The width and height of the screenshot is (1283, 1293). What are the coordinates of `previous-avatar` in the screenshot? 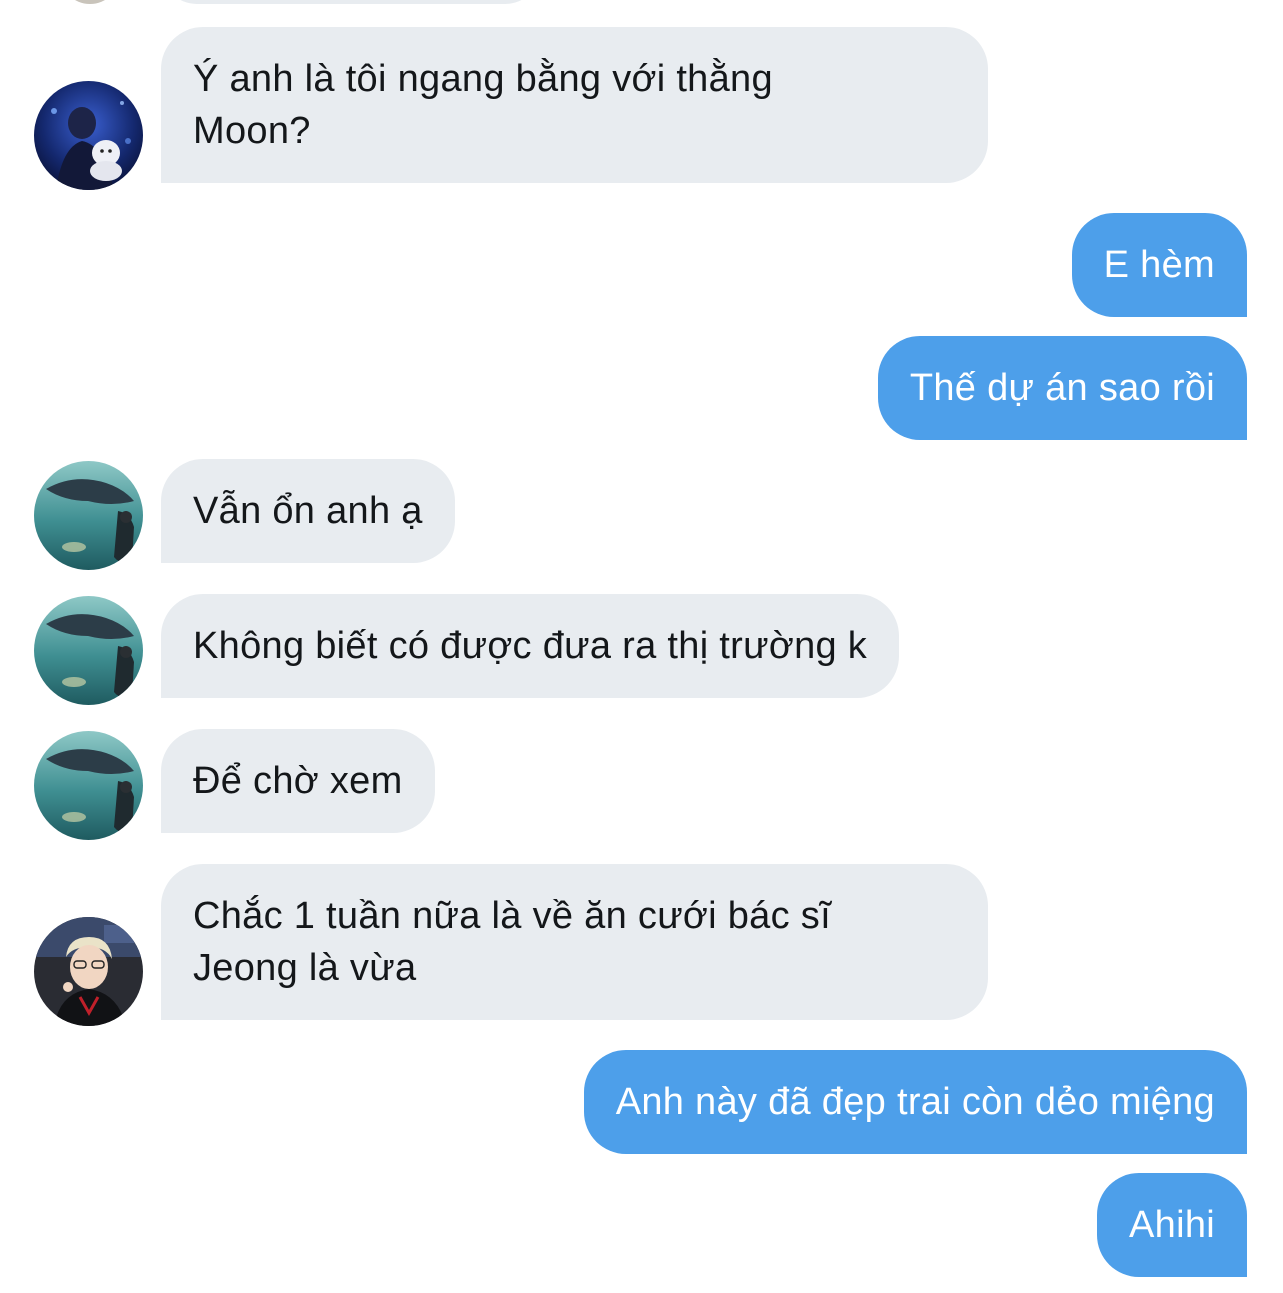 It's located at (90, 2).